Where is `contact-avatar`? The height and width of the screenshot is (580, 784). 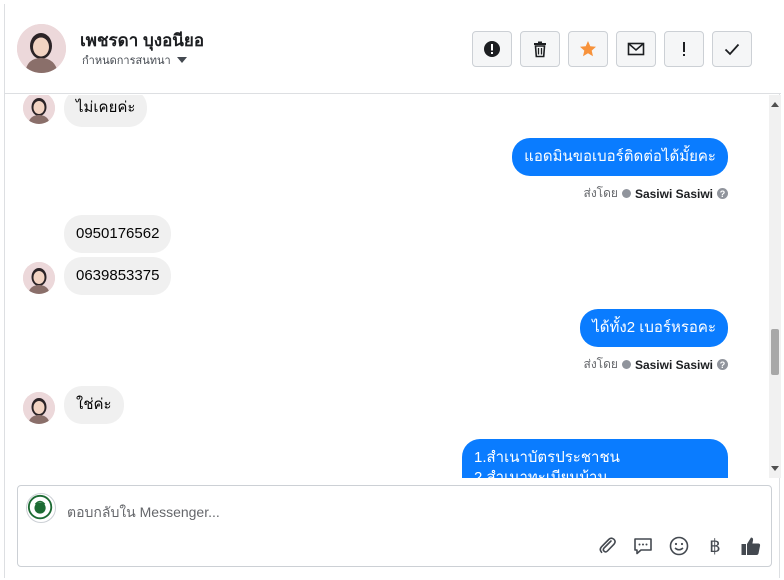 contact-avatar is located at coordinates (41, 48).